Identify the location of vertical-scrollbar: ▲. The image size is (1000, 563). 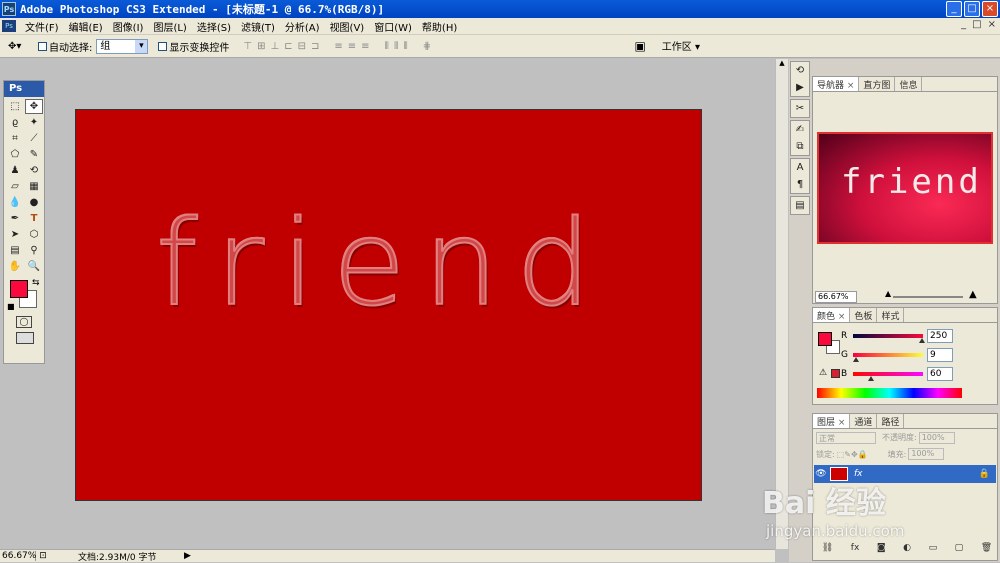
(781, 304).